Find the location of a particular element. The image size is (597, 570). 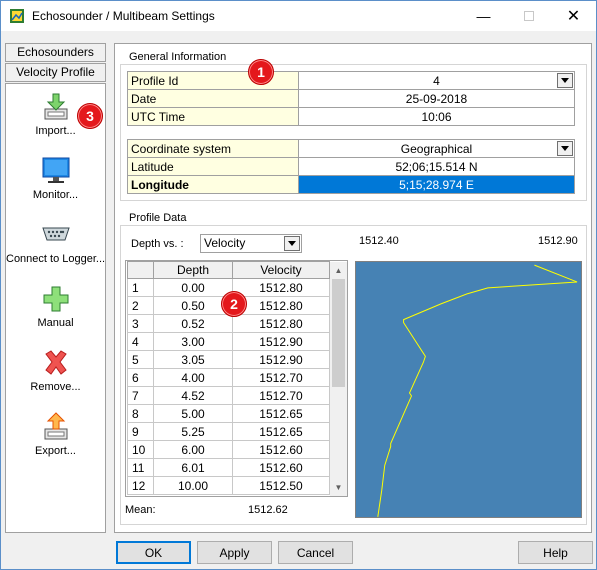

table-row: 4 3.00 1512.90 is located at coordinates (228, 341).